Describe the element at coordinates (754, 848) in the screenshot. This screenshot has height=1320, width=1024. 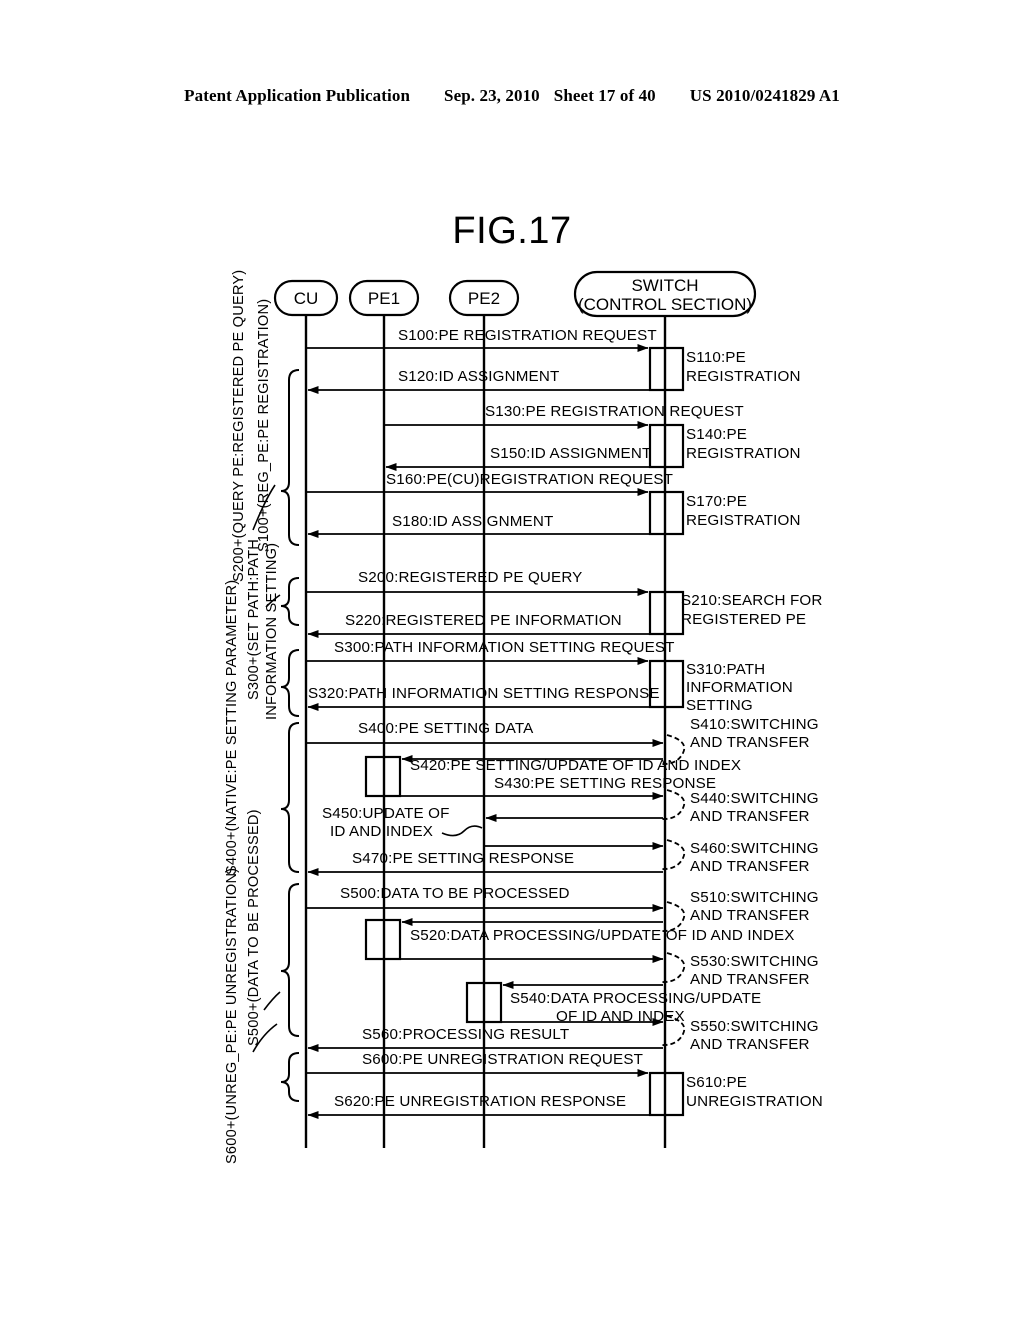
I see `message-label-s460-line1: S460:SWITCHING` at that location.